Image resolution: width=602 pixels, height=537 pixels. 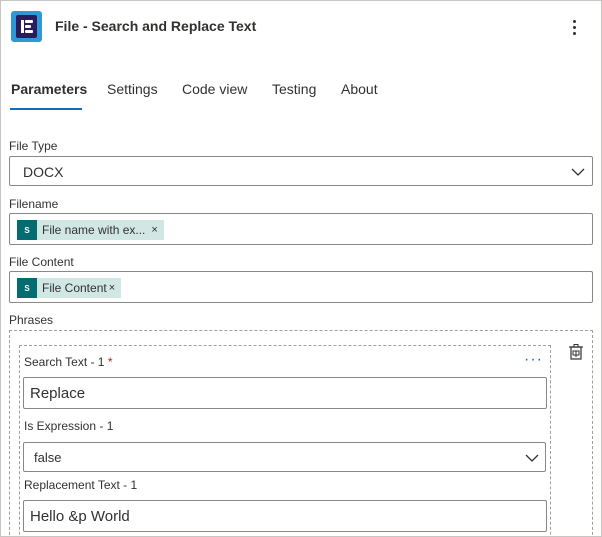 What do you see at coordinates (31, 320) in the screenshot?
I see `phrases-label: Phrases` at bounding box center [31, 320].